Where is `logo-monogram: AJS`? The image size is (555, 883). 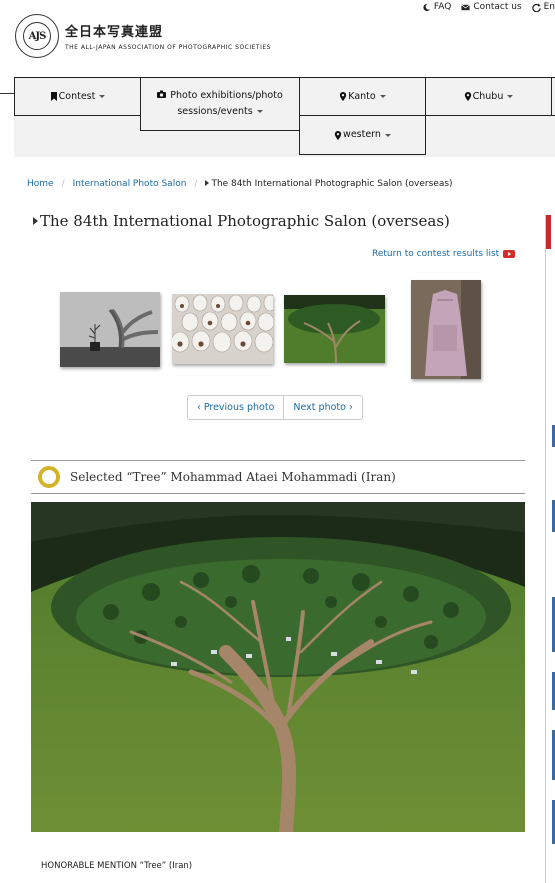 logo-monogram: AJS is located at coordinates (37, 36).